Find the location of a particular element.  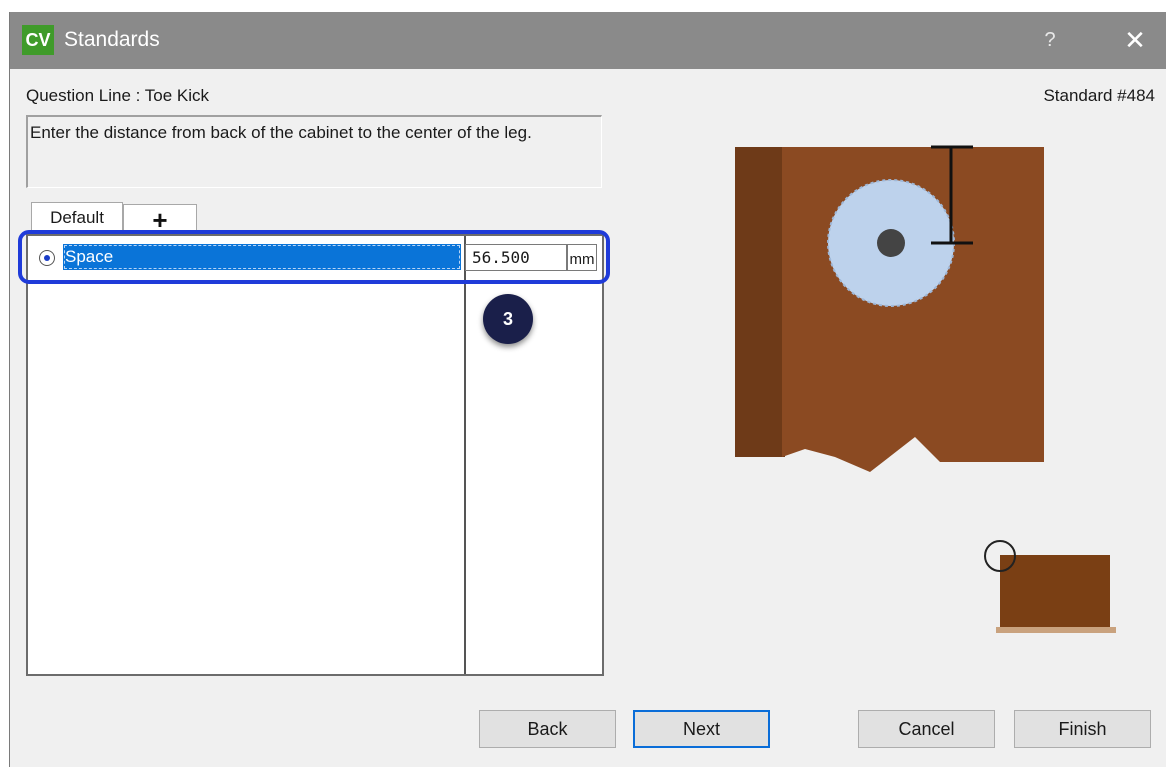

finish-button: Finish is located at coordinates (1082, 729).